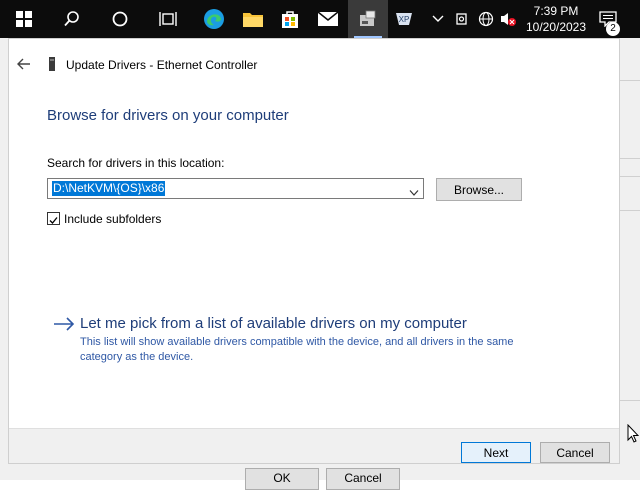 The image size is (640, 490). What do you see at coordinates (64, 324) in the screenshot?
I see `arrow-right-icon` at bounding box center [64, 324].